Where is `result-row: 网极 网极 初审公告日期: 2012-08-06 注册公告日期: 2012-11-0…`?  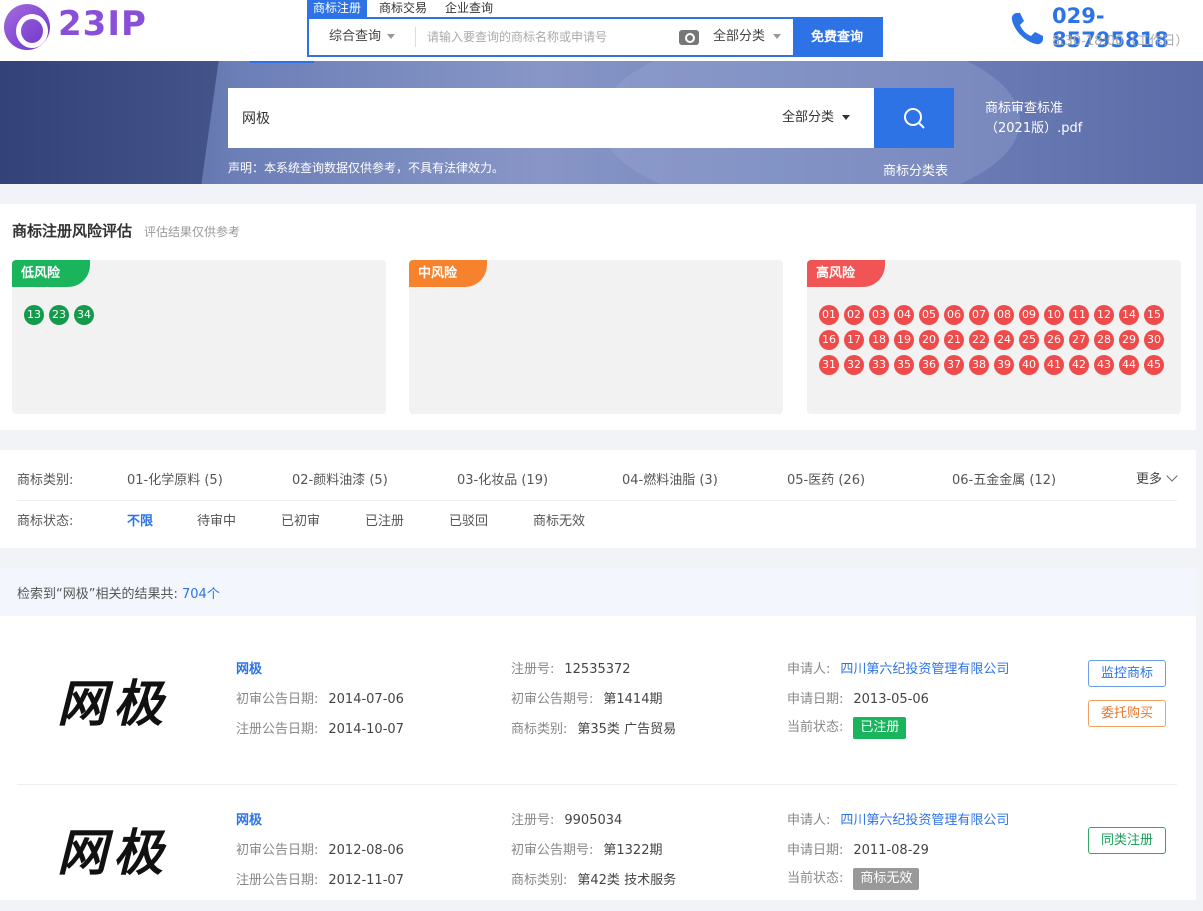
result-row: 网极 网极 初审公告日期: 2012-08-06 注册公告日期: 2012-11-0… is located at coordinates (597, 844).